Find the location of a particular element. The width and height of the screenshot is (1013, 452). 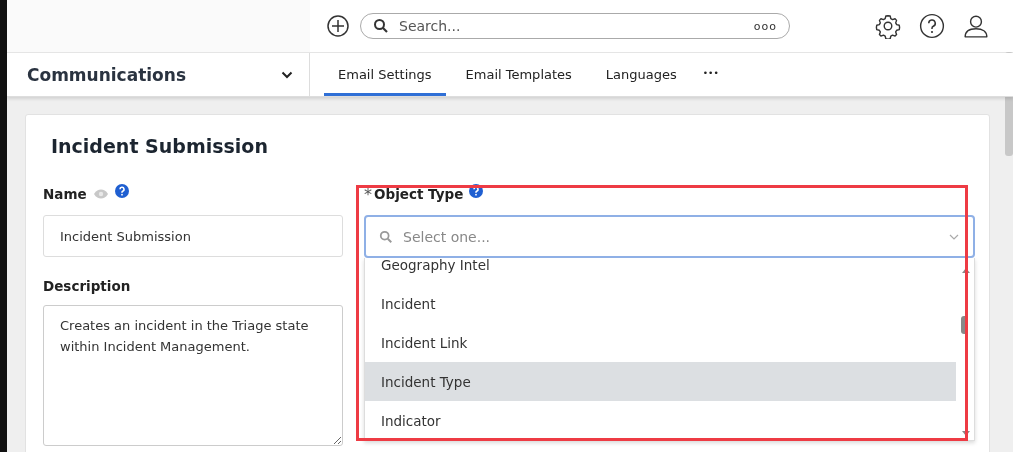

tab: Email Templates is located at coordinates (518, 74).